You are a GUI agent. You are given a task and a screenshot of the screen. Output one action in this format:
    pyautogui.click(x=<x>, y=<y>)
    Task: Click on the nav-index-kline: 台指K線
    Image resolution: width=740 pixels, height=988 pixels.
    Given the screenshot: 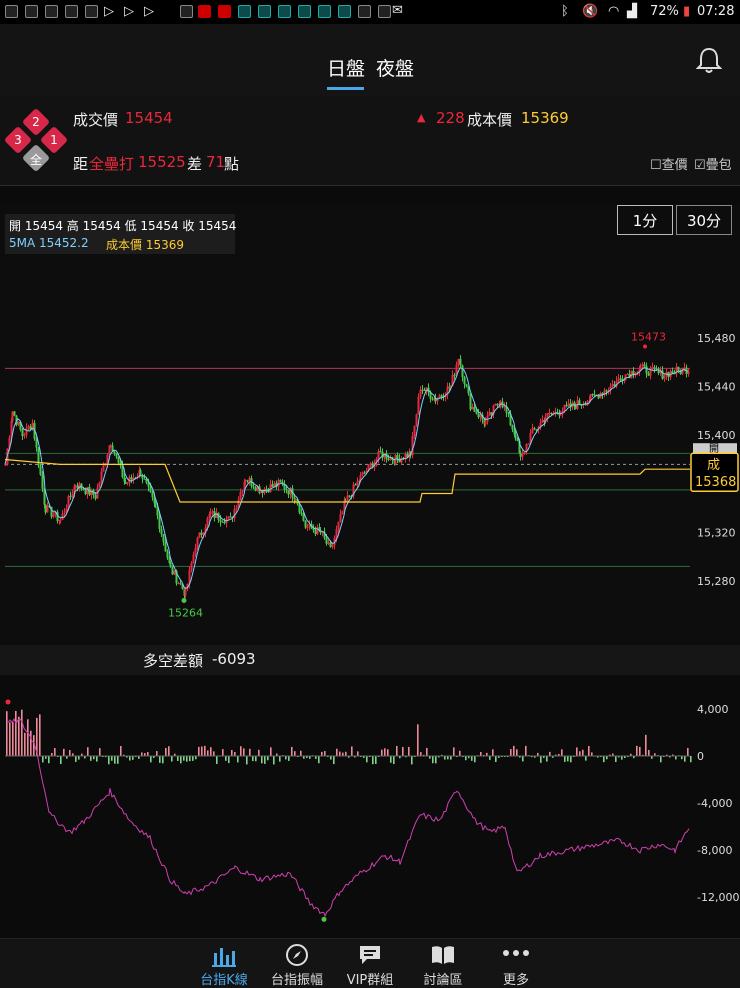 What is the action you would take?
    pyautogui.click(x=224, y=963)
    